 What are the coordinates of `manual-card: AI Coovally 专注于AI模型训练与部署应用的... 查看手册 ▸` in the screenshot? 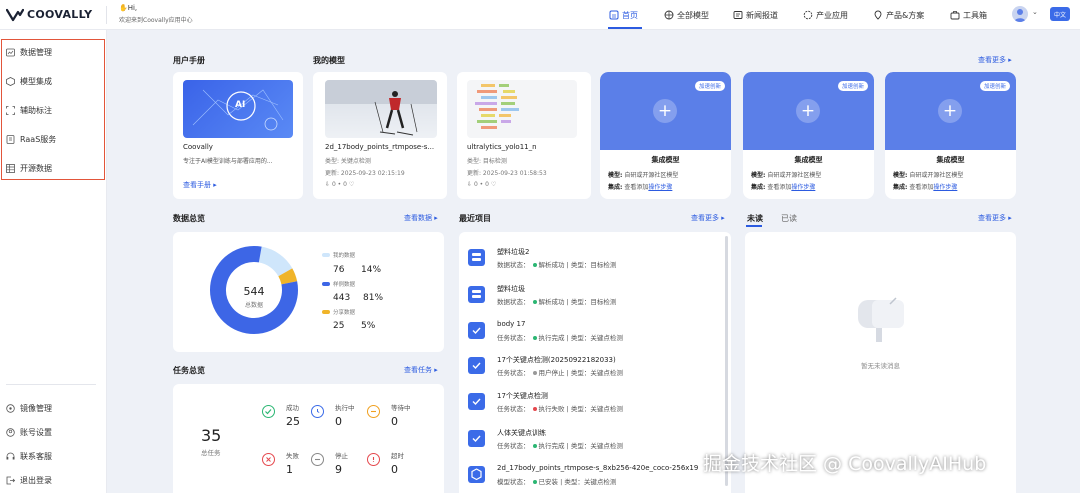 It's located at (238, 135).